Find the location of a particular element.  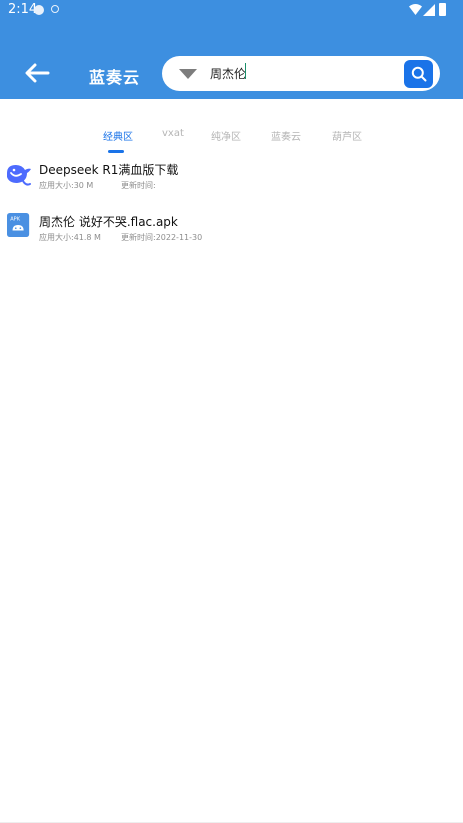

chevron-down-icon is located at coordinates (188, 74).